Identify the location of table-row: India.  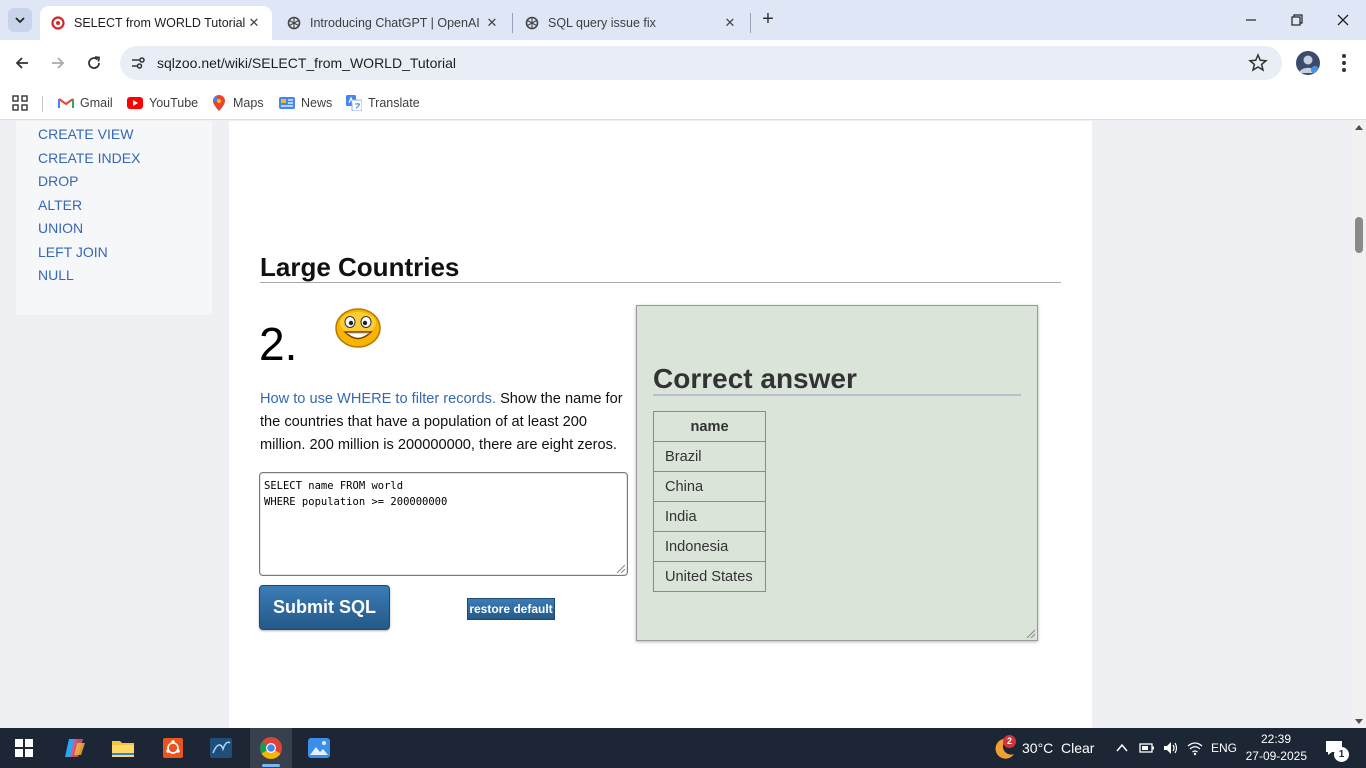
(709, 516).